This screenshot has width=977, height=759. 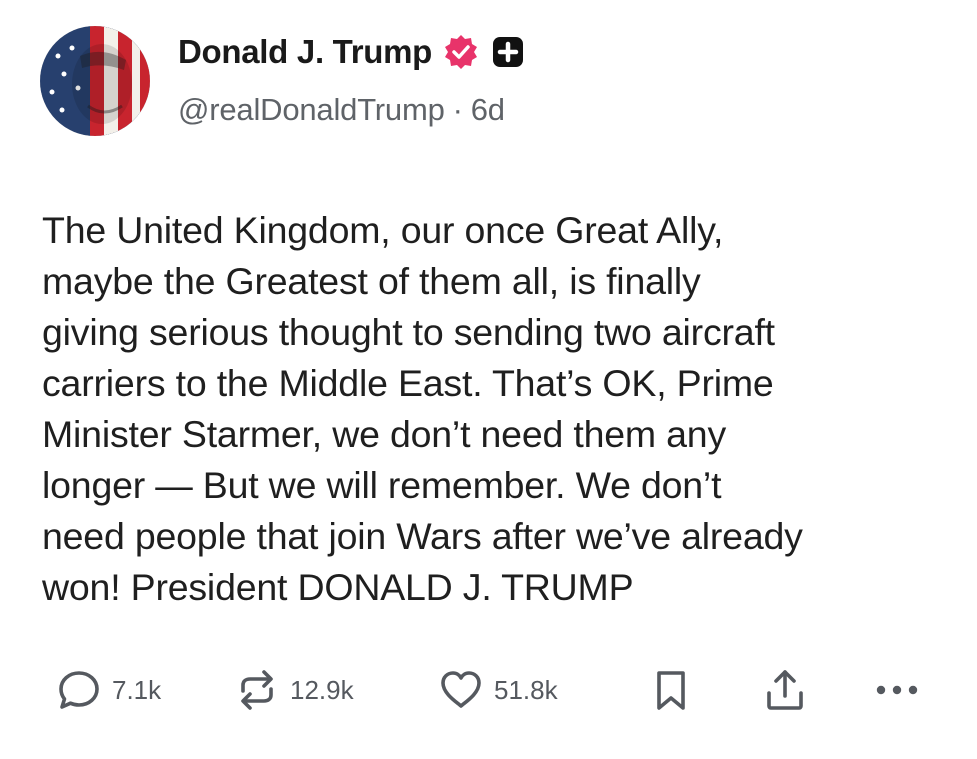 I want to click on bookmark-icon, so click(x=671, y=690).